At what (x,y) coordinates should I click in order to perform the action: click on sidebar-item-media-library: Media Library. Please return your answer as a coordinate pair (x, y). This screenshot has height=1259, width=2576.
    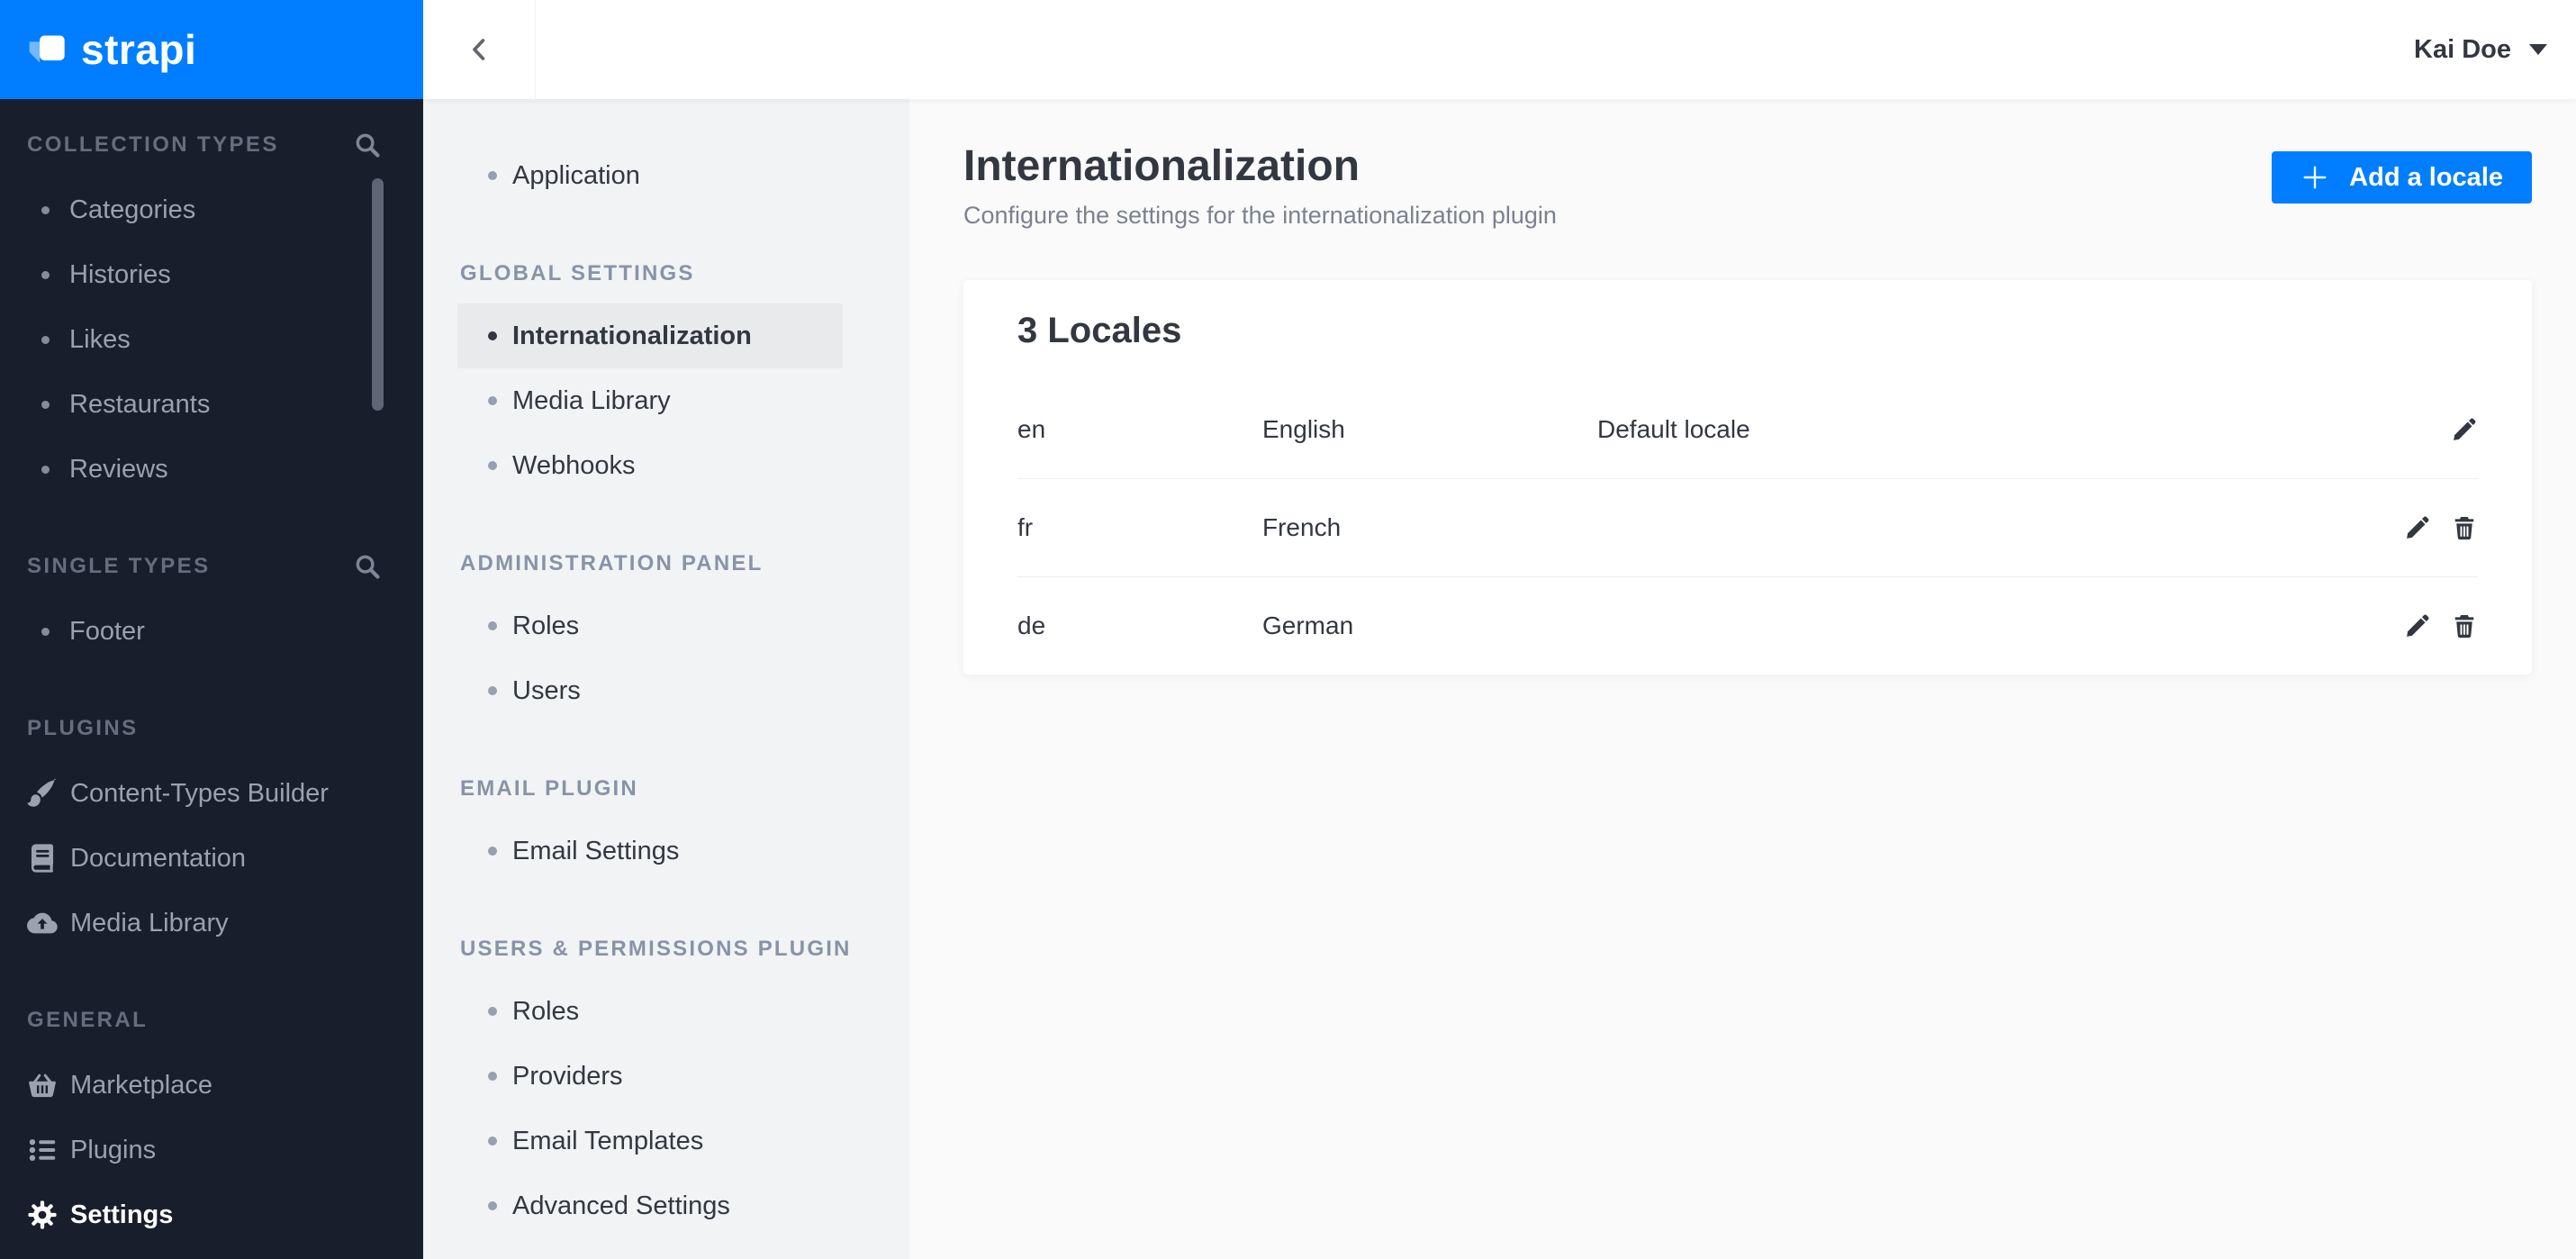
    Looking at the image, I should click on (211, 923).